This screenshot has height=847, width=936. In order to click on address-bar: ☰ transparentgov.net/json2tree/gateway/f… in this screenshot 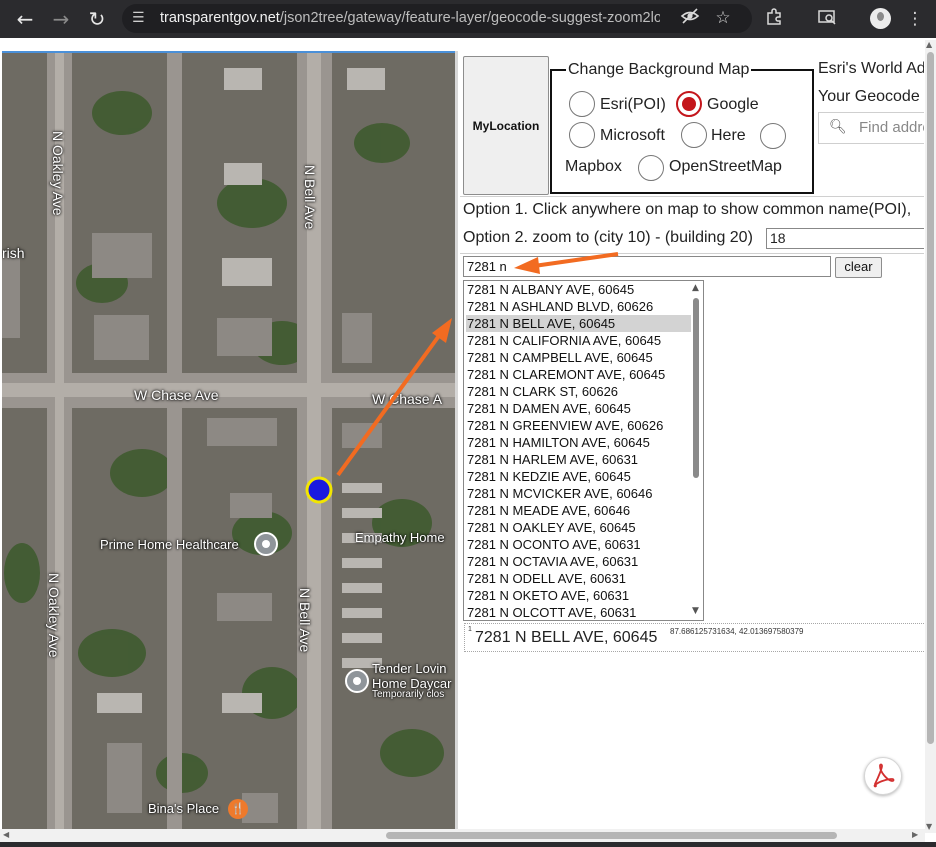, I will do `click(437, 18)`.